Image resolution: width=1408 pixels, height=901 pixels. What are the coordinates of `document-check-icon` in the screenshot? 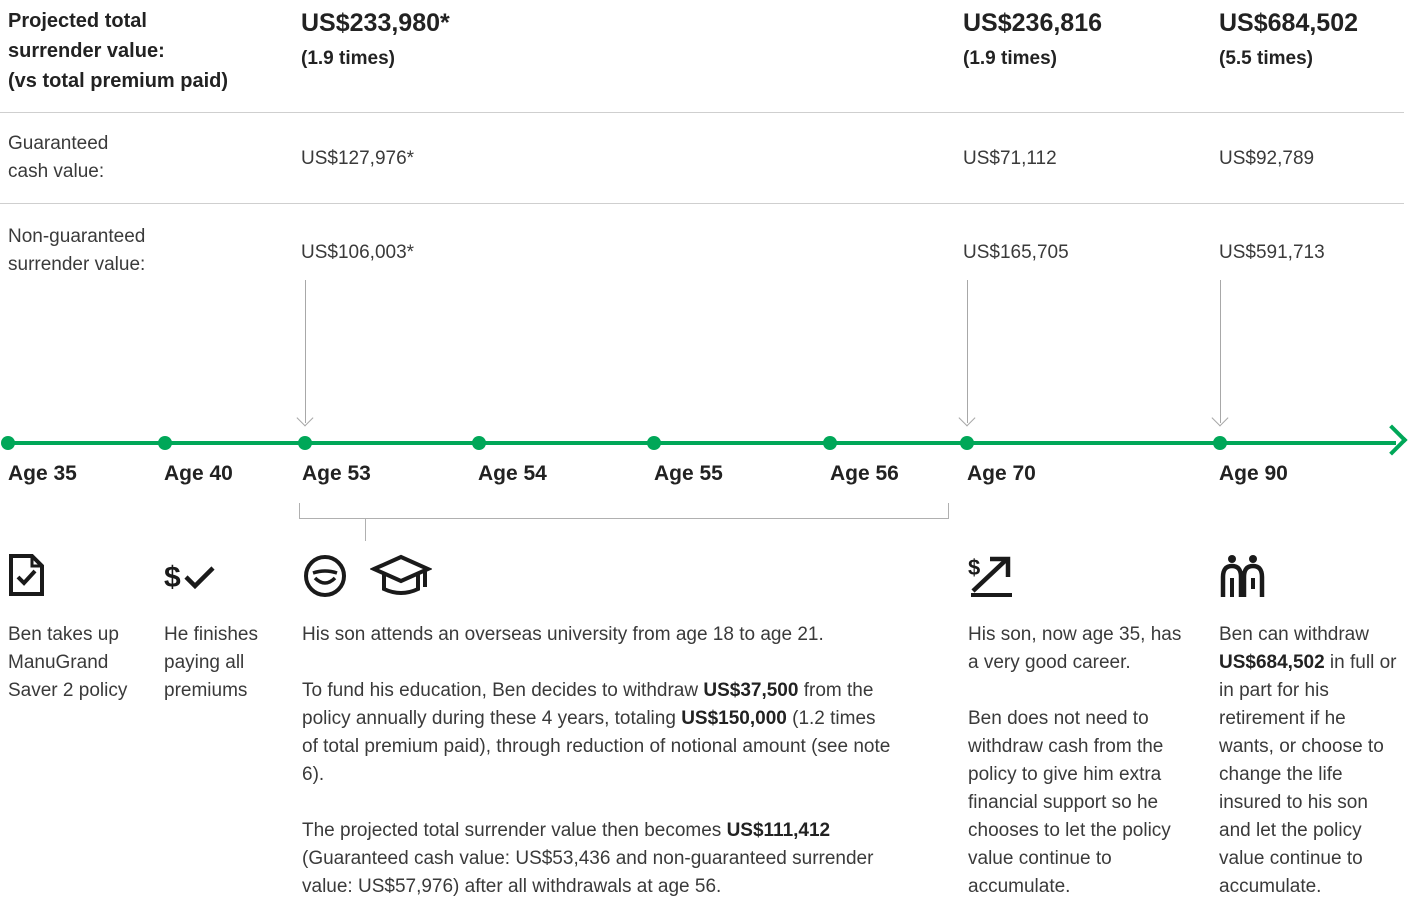 It's located at (26, 575).